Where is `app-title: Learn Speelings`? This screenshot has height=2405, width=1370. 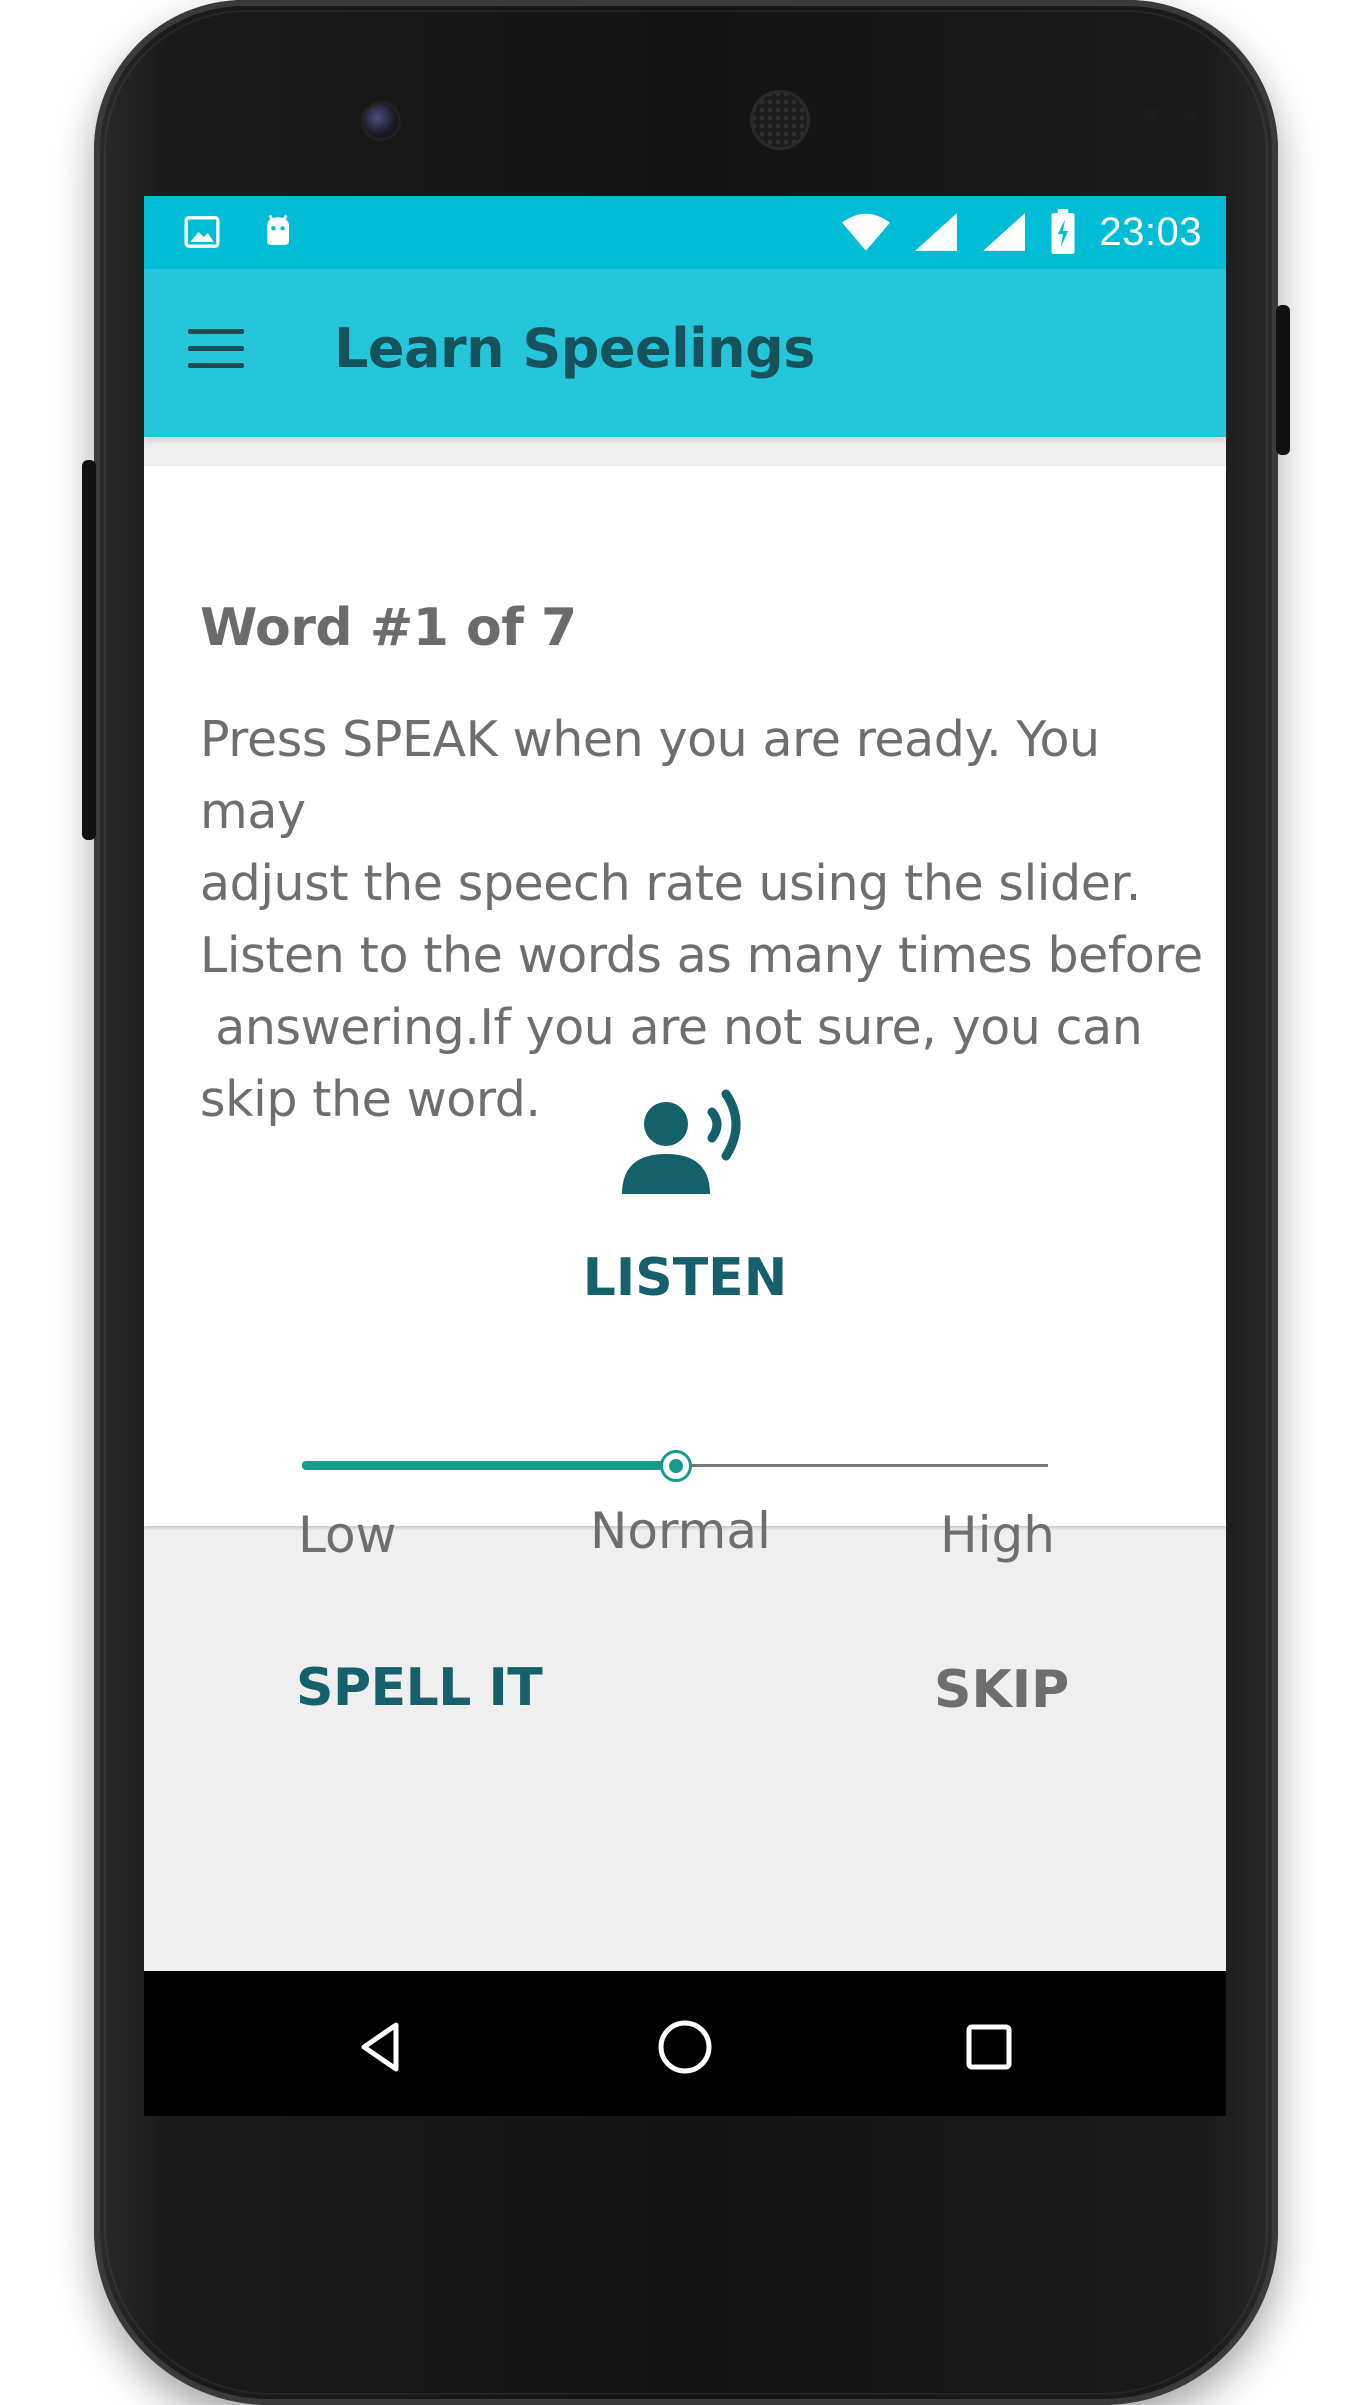 app-title: Learn Speelings is located at coordinates (574, 348).